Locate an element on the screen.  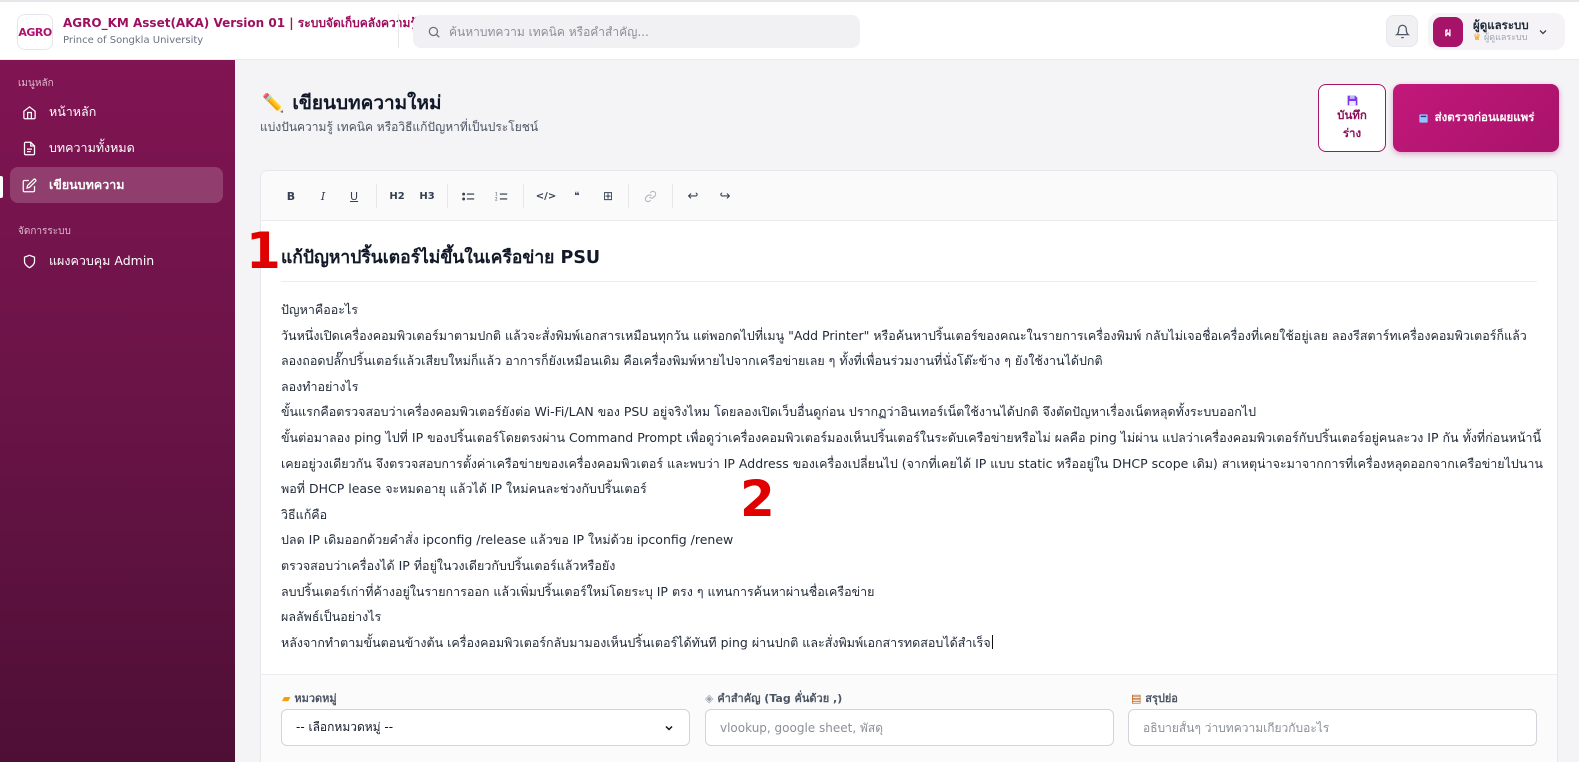
svg-text: 2 is located at coordinates (496, 198).